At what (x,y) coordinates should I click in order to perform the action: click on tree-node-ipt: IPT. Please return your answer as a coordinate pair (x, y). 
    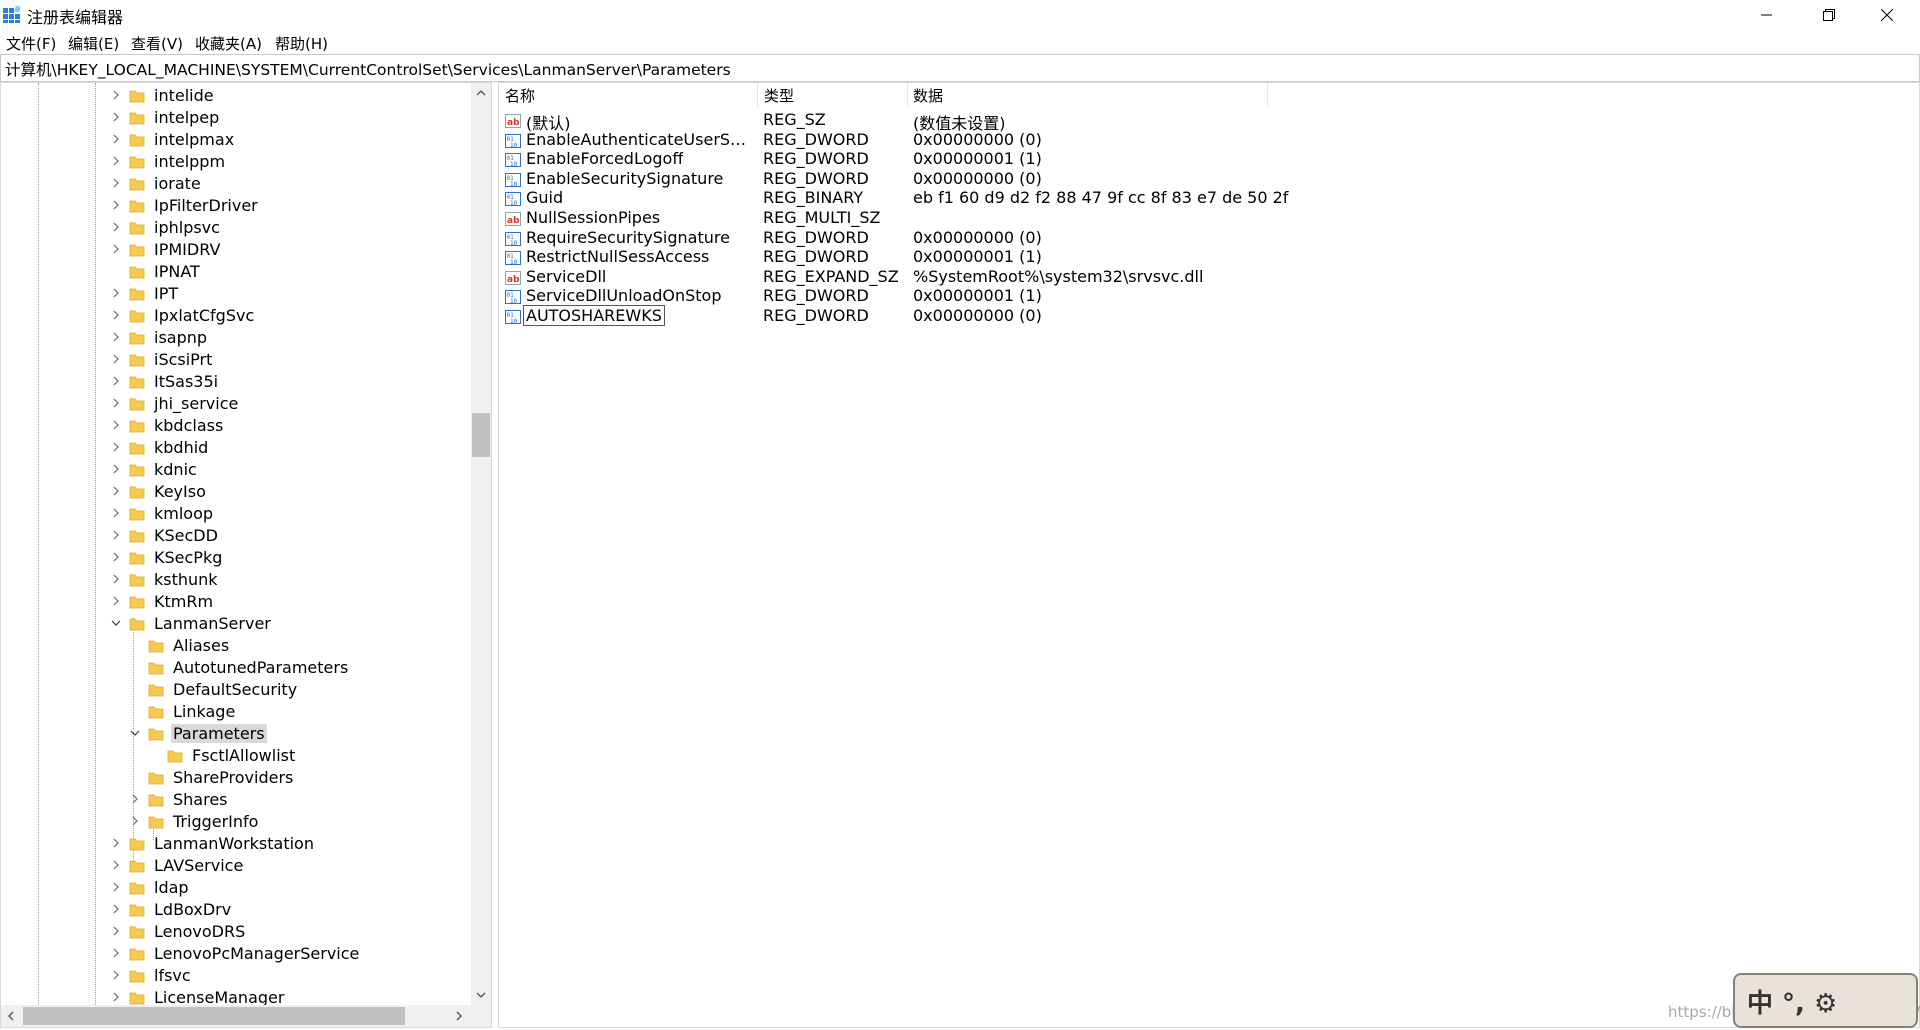
    Looking at the image, I should click on (144, 293).